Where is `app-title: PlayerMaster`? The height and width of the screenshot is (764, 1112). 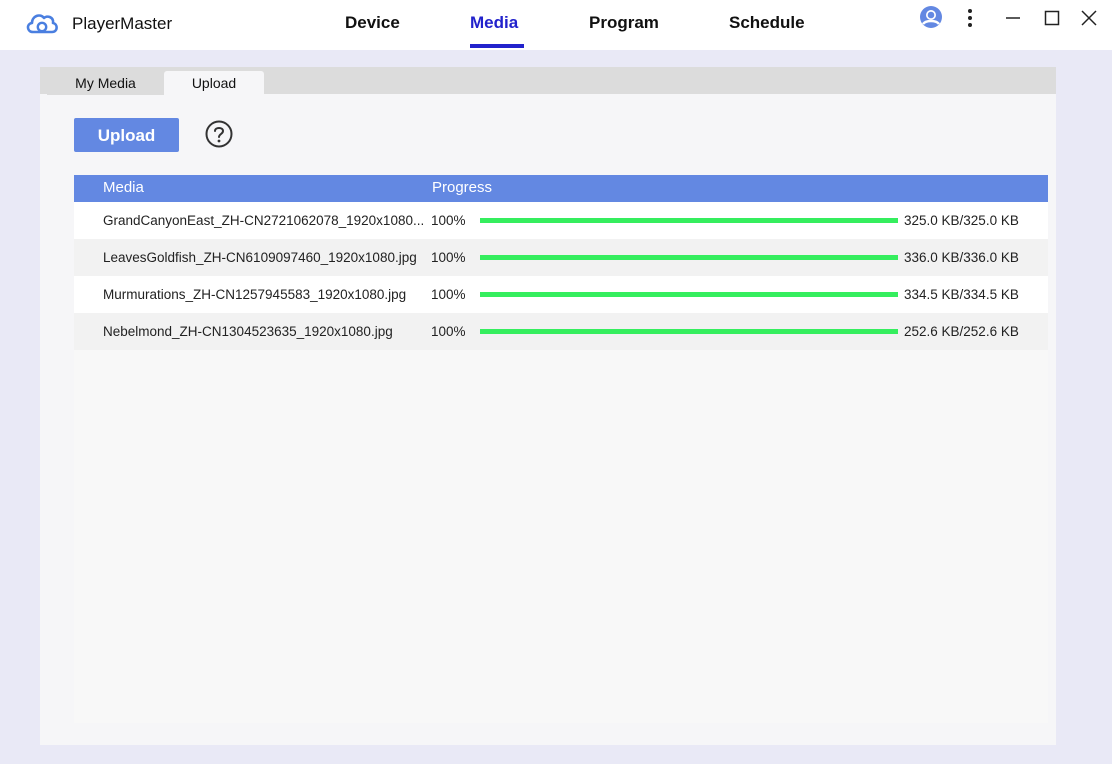 app-title: PlayerMaster is located at coordinates (122, 23).